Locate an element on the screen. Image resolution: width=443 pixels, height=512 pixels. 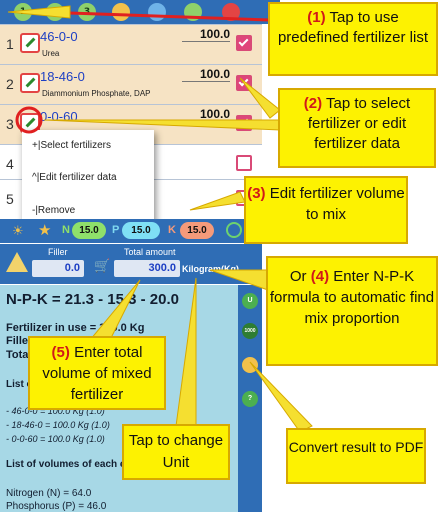
highlight-circle is located at coordinates (29, 120).